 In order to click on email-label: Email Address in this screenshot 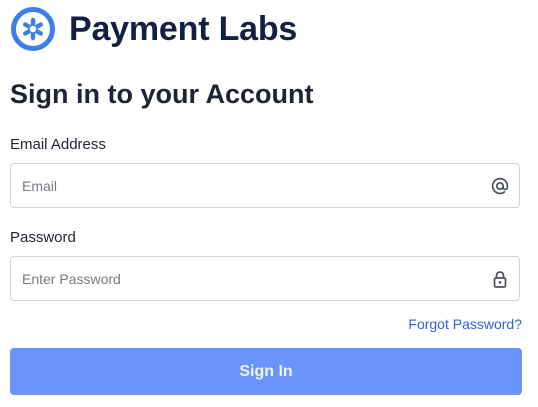, I will do `click(58, 144)`.